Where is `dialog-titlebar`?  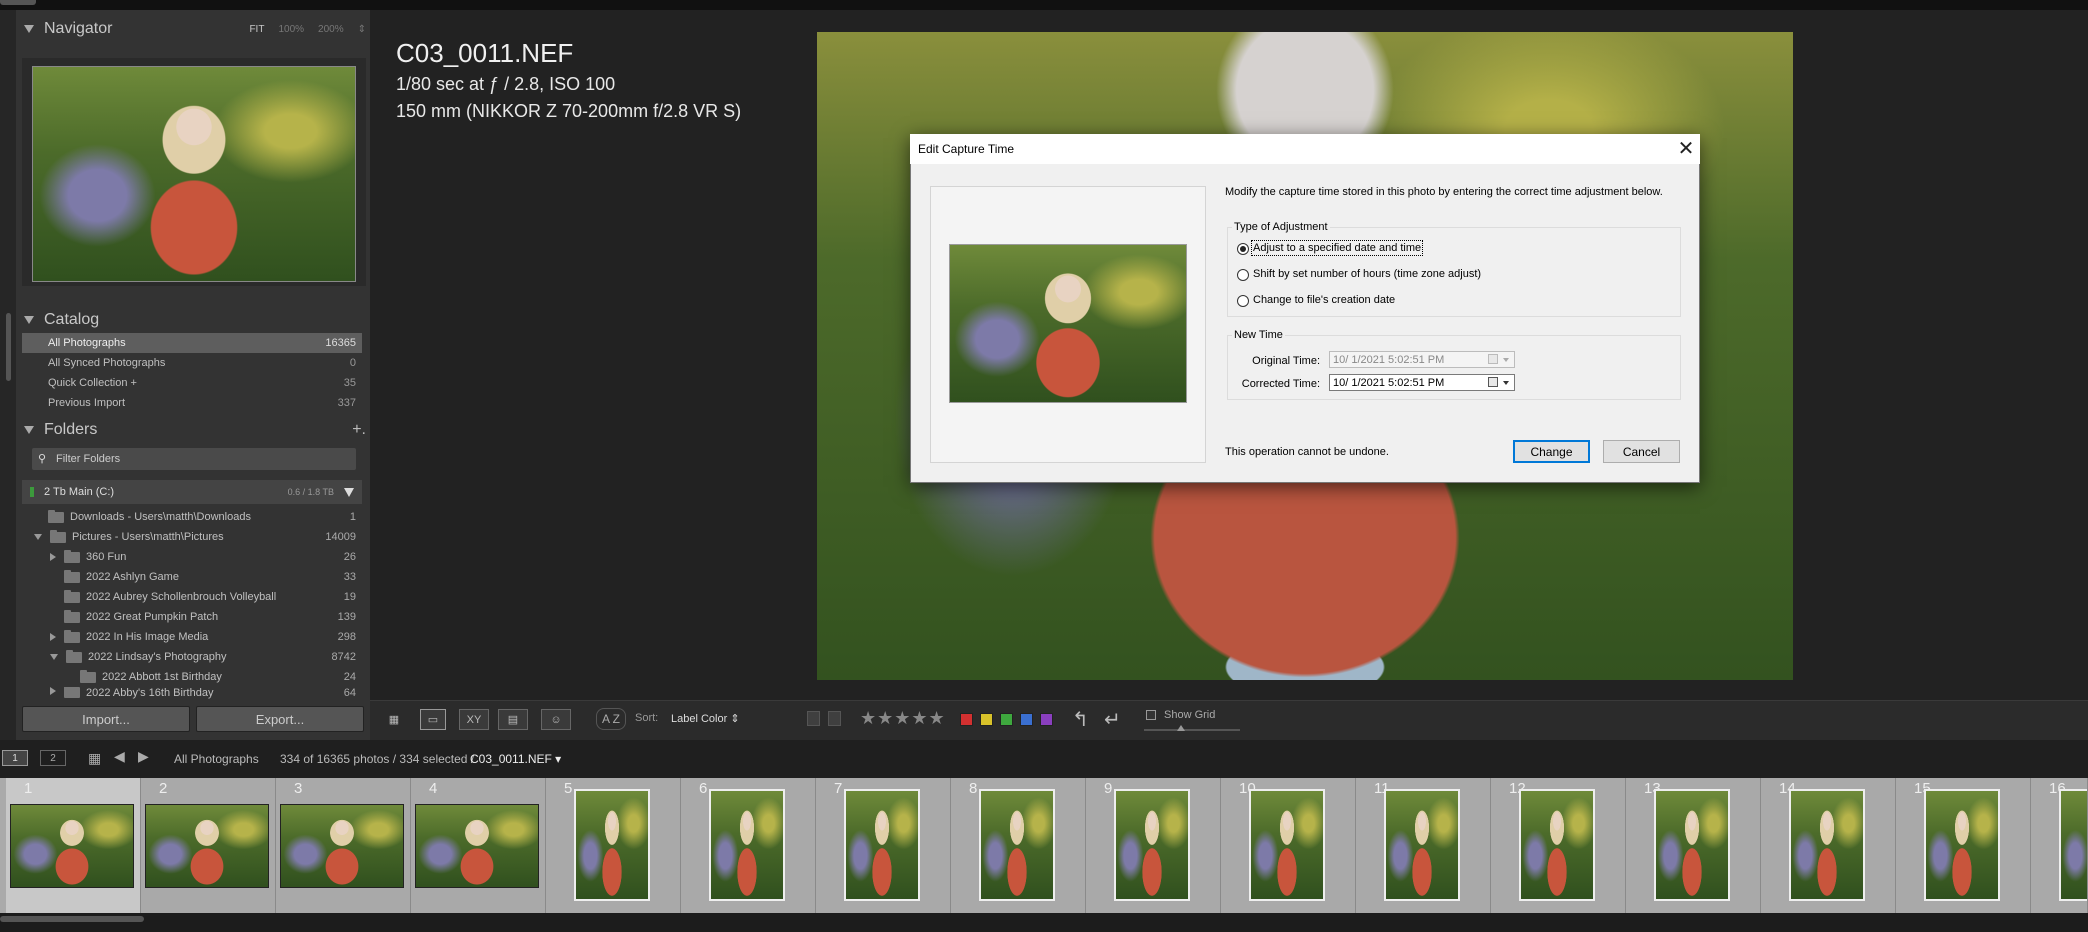
dialog-titlebar is located at coordinates (1305, 149).